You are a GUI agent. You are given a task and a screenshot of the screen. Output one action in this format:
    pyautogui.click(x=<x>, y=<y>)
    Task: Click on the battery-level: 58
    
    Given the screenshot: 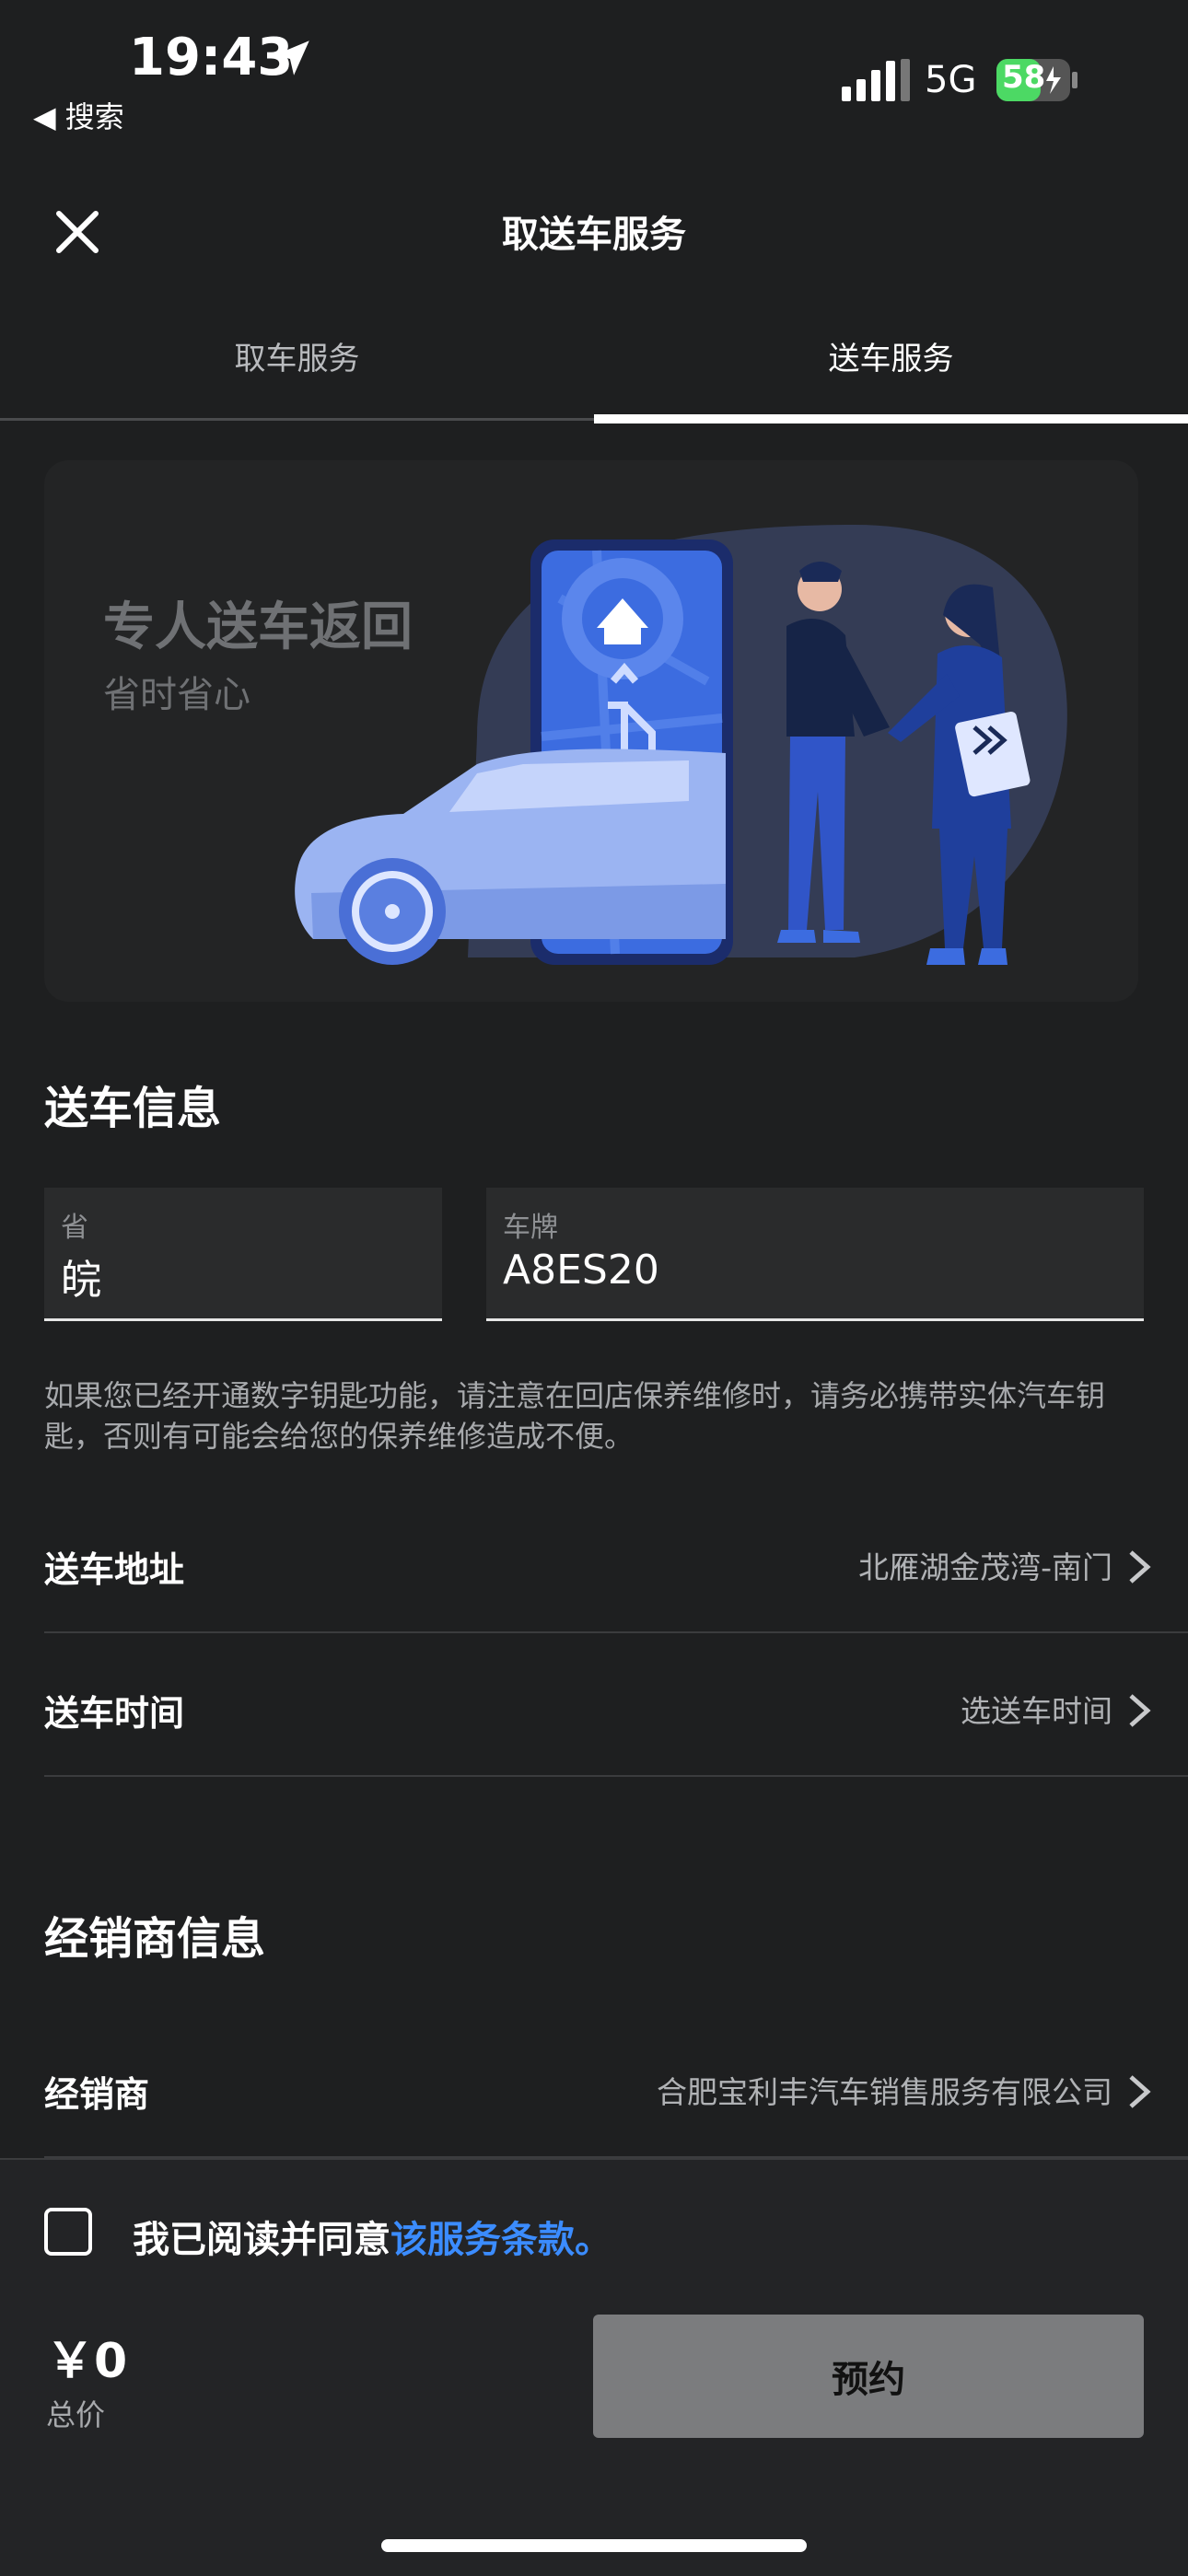 What is the action you would take?
    pyautogui.click(x=1024, y=77)
    